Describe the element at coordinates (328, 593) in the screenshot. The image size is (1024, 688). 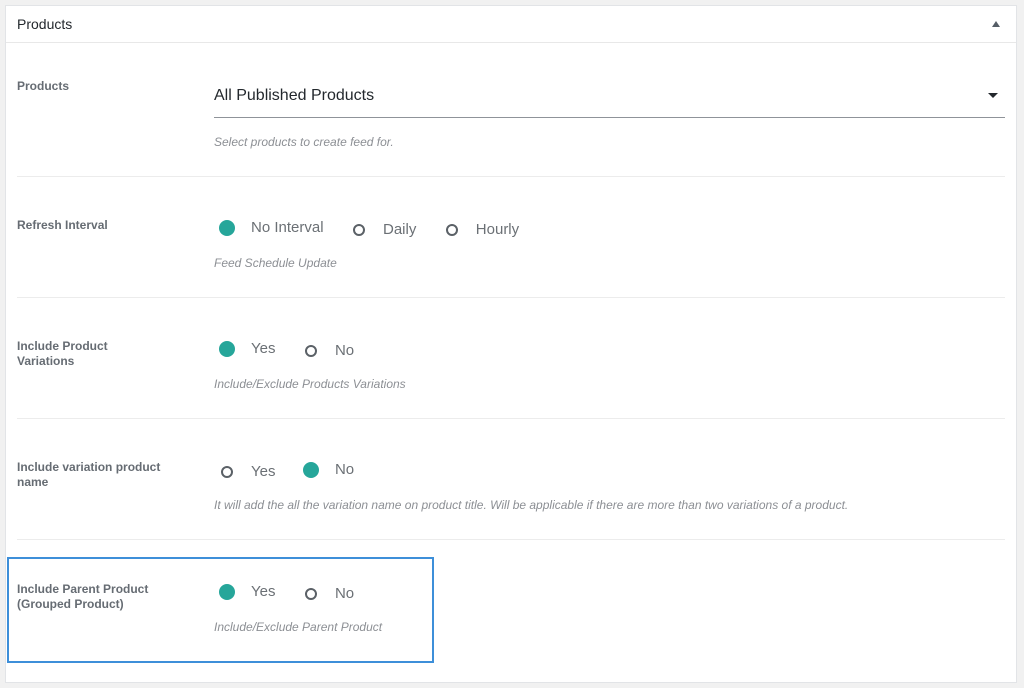
I see `radio-parent-no: No` at that location.